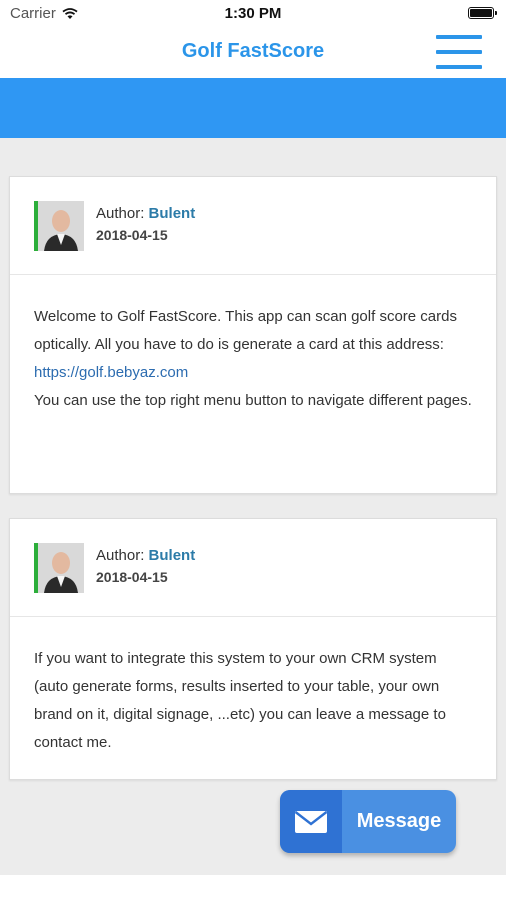 This screenshot has height=900, width=506. I want to click on bottom-strip, so click(253, 887).